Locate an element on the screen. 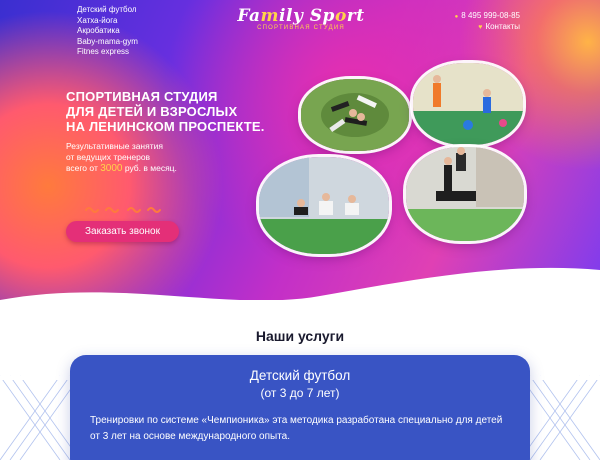 The height and width of the screenshot is (460, 600). nav-item-baby-mama-gym: Baby-mama-gym is located at coordinates (107, 42).